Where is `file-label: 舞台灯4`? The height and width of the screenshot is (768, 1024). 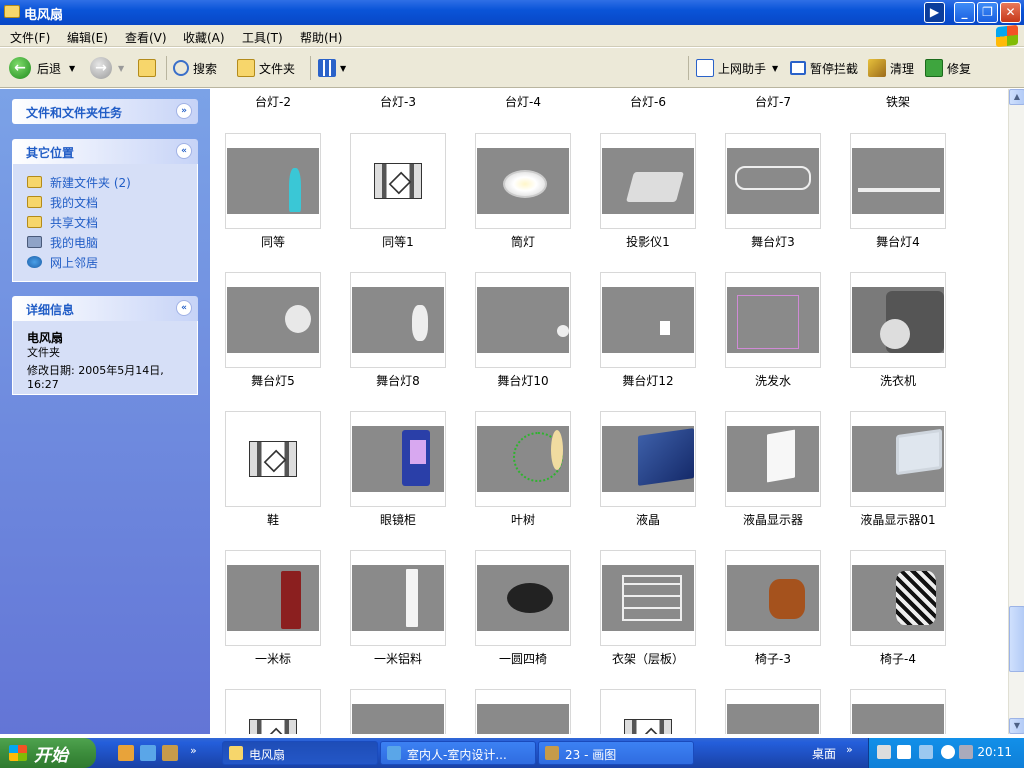 file-label: 舞台灯4 is located at coordinates (898, 241).